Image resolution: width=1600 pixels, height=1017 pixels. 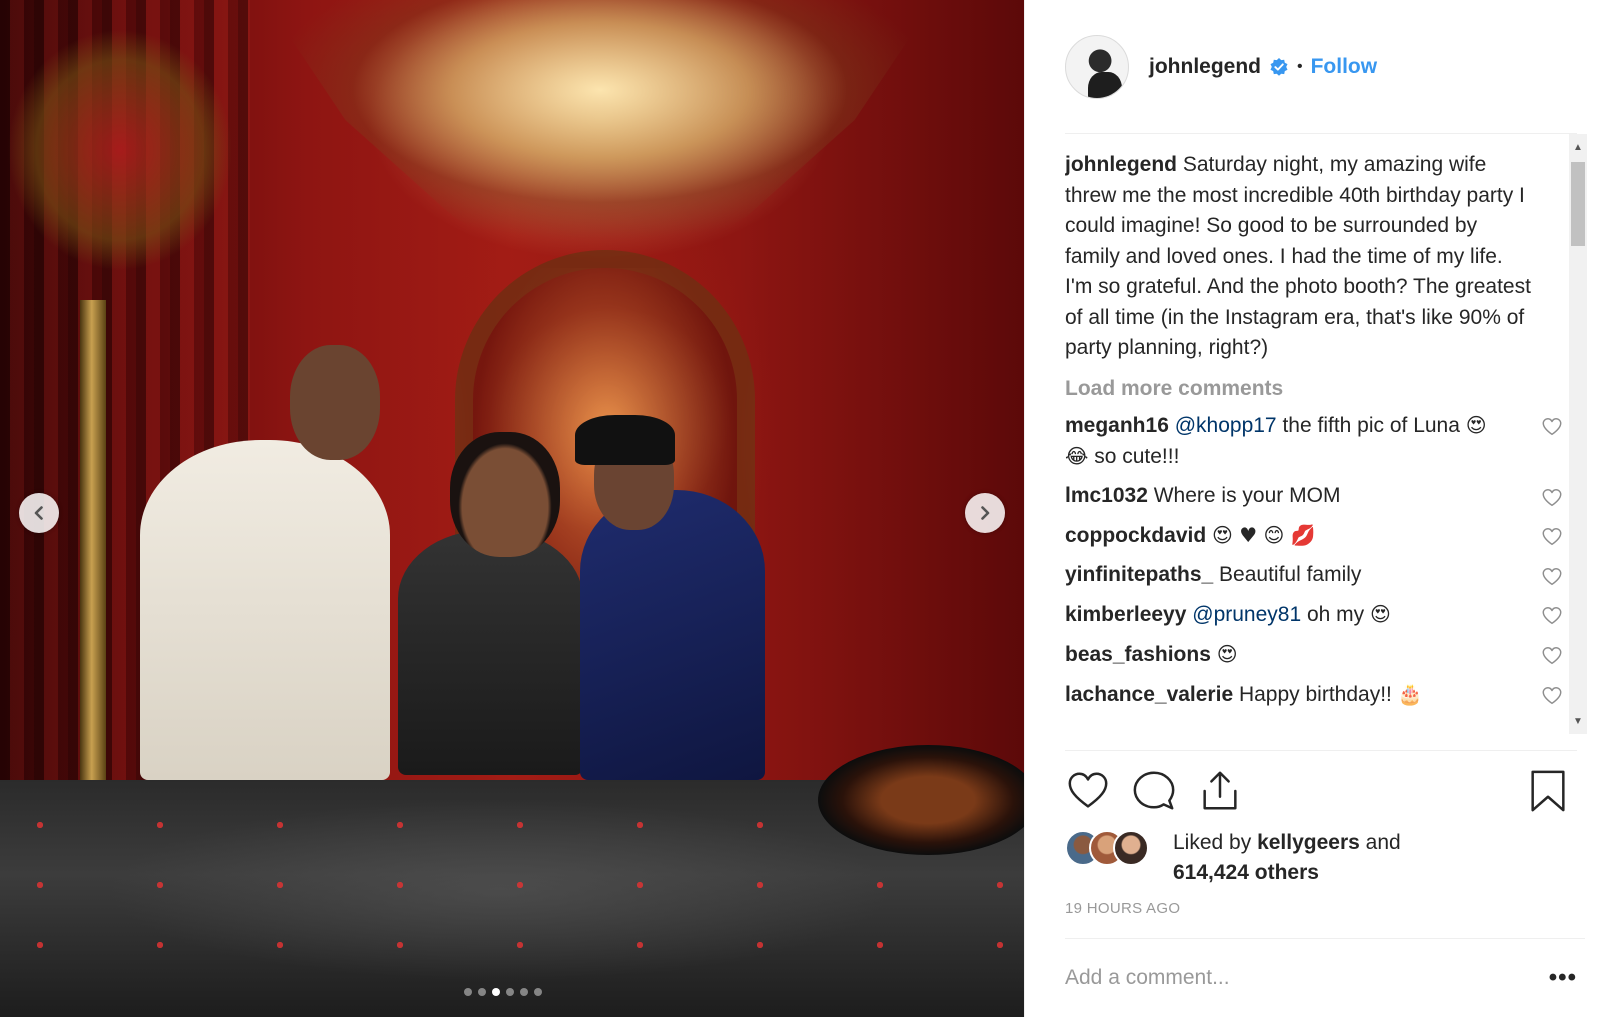 I want to click on comment-body: oh my, so click(x=1336, y=614).